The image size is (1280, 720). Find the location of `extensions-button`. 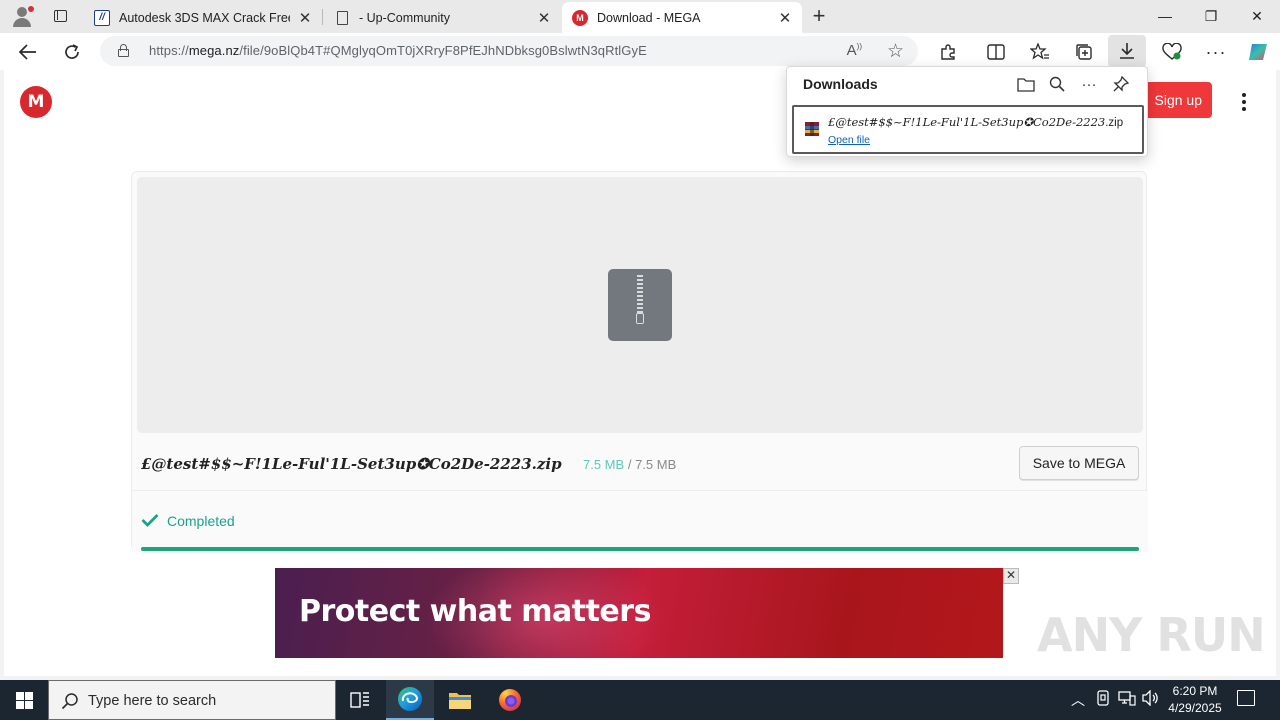

extensions-button is located at coordinates (948, 52).